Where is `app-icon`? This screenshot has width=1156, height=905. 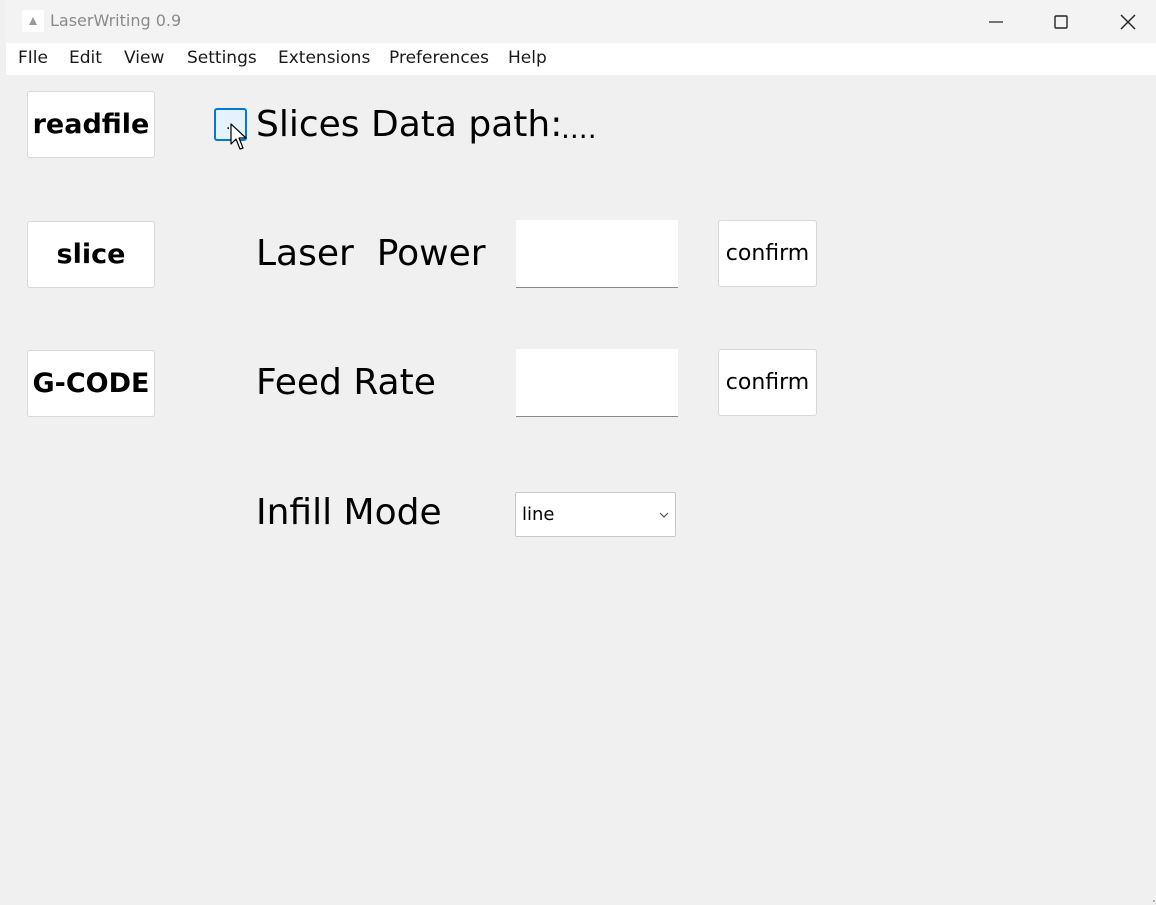
app-icon is located at coordinates (33, 21).